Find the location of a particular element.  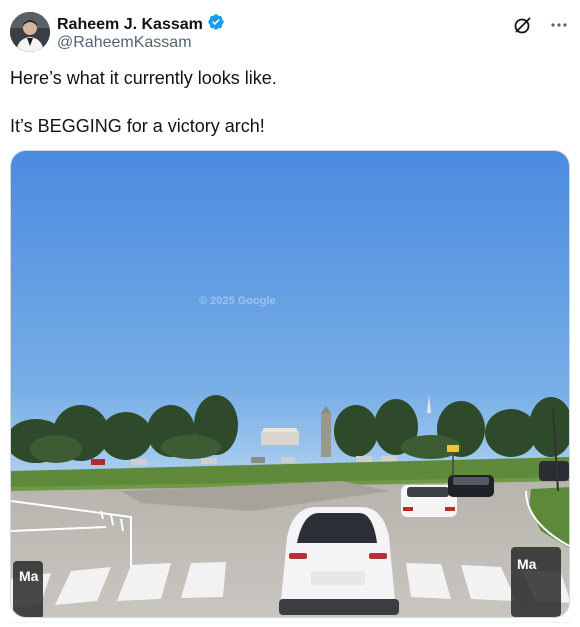

tweet-text-line-1: Here’s what it currently looks like. is located at coordinates (143, 78).